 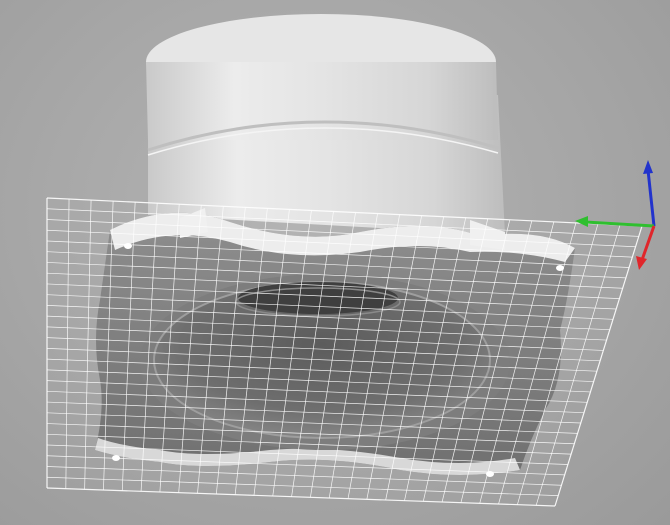 What do you see at coordinates (615, 215) in the screenshot?
I see `axes-gizmo` at bounding box center [615, 215].